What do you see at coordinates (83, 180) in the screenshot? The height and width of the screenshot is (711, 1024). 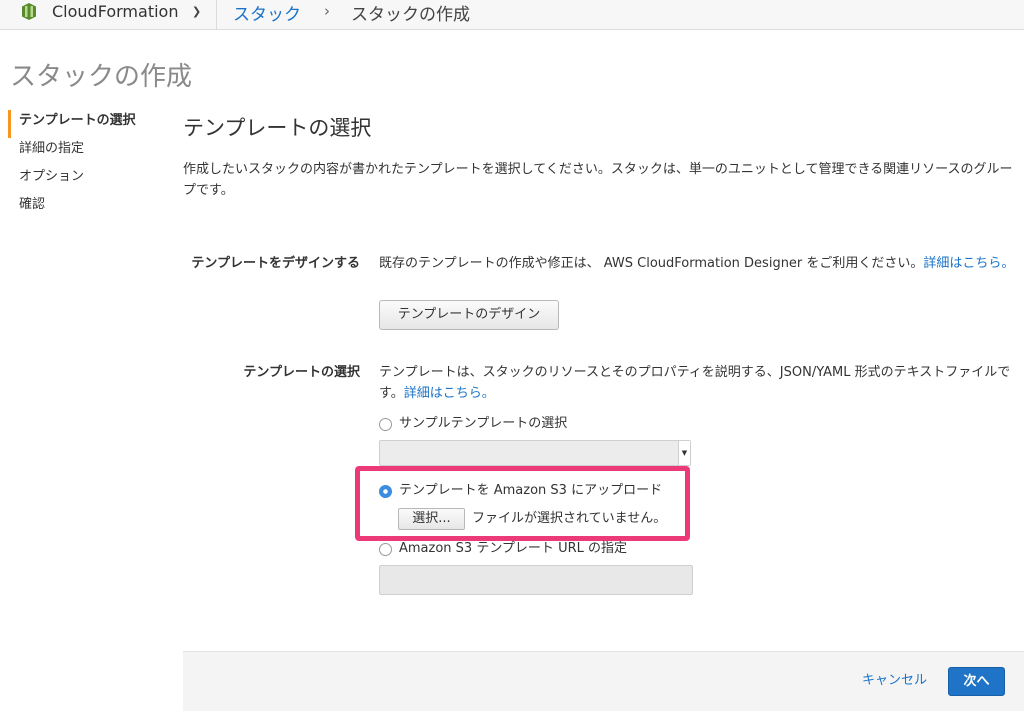 I see `step-options: オプション` at bounding box center [83, 180].